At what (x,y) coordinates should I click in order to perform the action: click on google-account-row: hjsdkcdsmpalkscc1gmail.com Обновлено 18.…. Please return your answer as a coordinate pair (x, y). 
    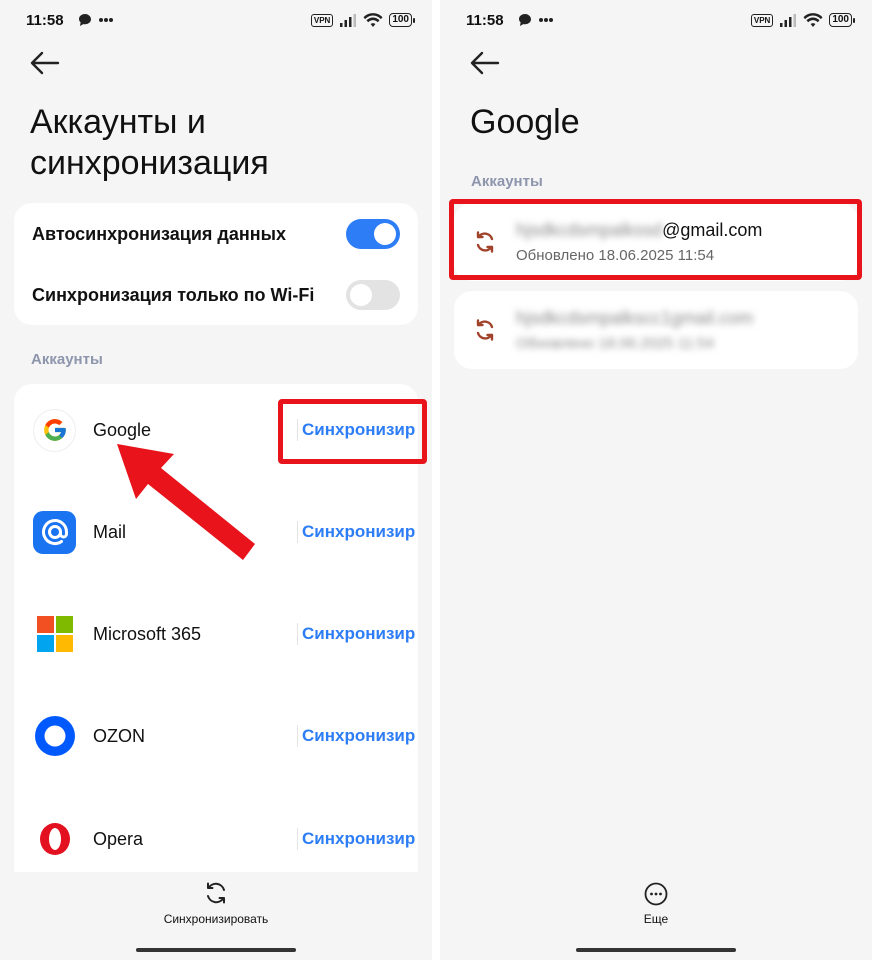
    Looking at the image, I should click on (656, 330).